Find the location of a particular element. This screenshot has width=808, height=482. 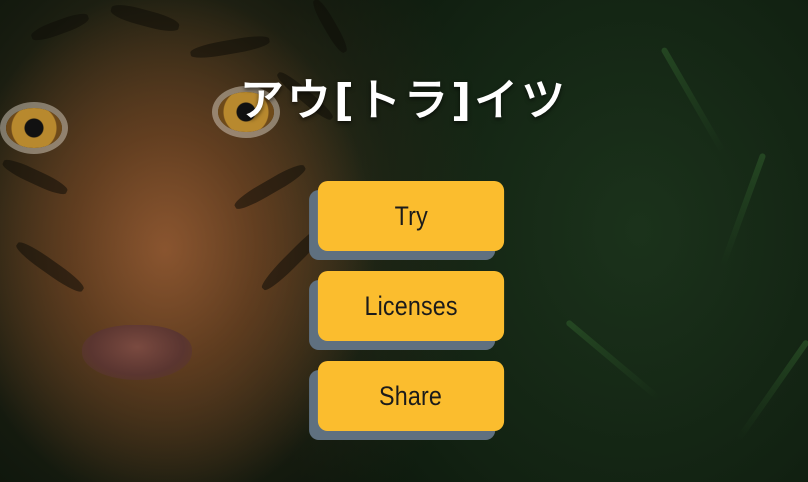

main-menu: Try Licenses Share is located at coordinates (411, 316).